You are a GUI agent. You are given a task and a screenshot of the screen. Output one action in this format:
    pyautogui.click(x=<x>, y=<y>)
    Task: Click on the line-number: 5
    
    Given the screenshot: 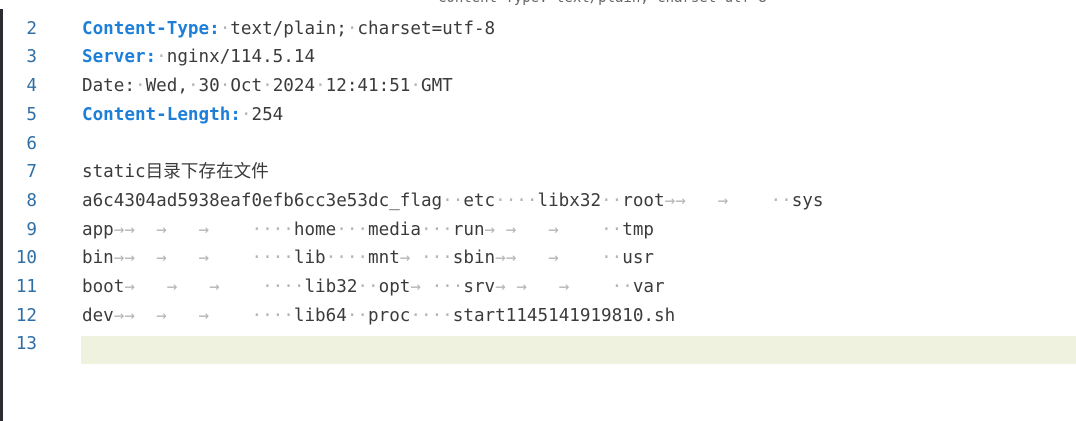 What is the action you would take?
    pyautogui.click(x=31, y=114)
    